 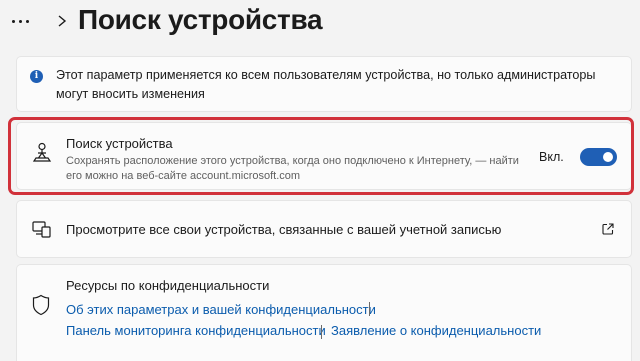 What do you see at coordinates (200, 19) in the screenshot?
I see `page-title: Поиск устройства` at bounding box center [200, 19].